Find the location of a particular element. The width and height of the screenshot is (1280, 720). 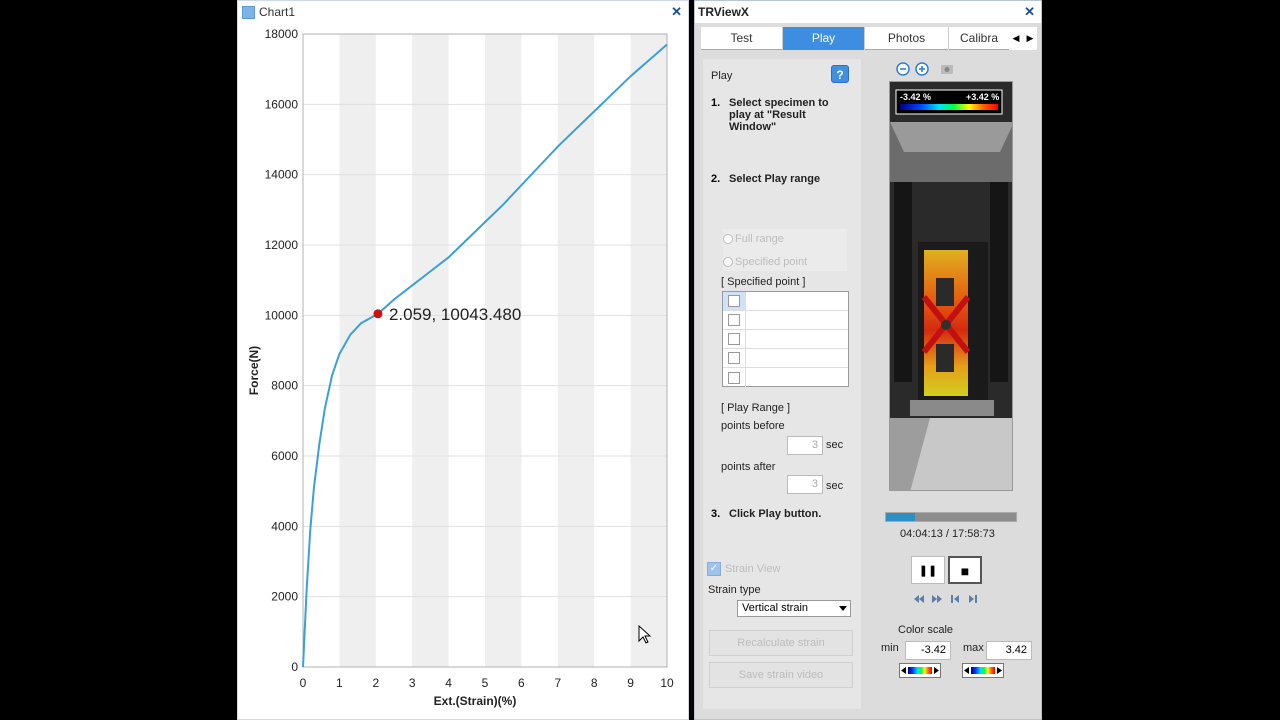

x-tick-label: 7 is located at coordinates (557, 683).